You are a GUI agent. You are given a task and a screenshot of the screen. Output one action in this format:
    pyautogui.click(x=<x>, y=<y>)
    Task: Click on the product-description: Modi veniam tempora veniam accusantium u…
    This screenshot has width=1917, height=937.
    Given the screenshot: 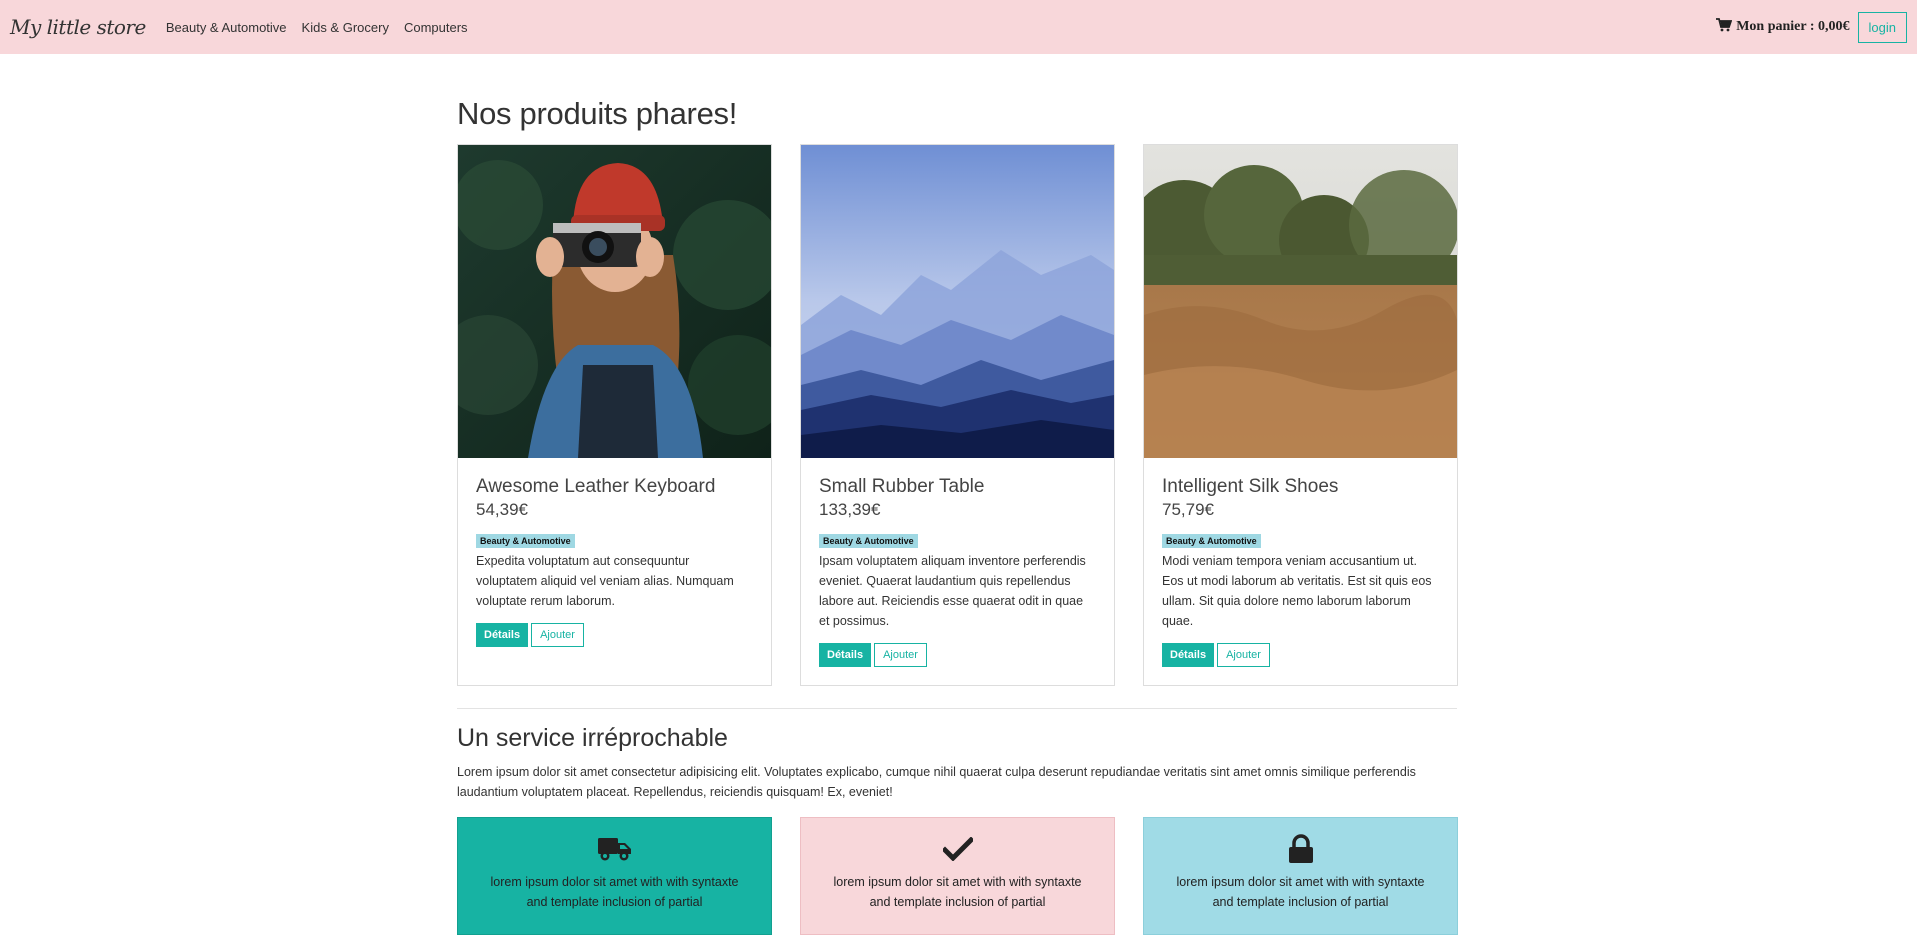 What is the action you would take?
    pyautogui.click(x=1297, y=591)
    